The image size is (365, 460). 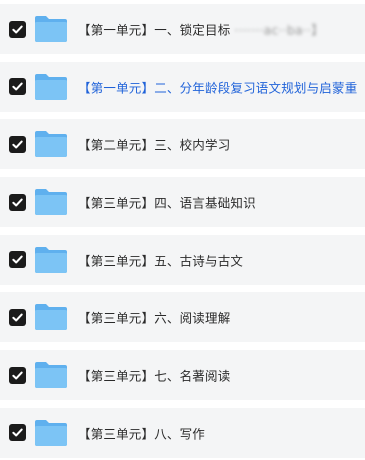 I want to click on file-name: 【第三单元】四、语言基础知识, so click(x=167, y=202).